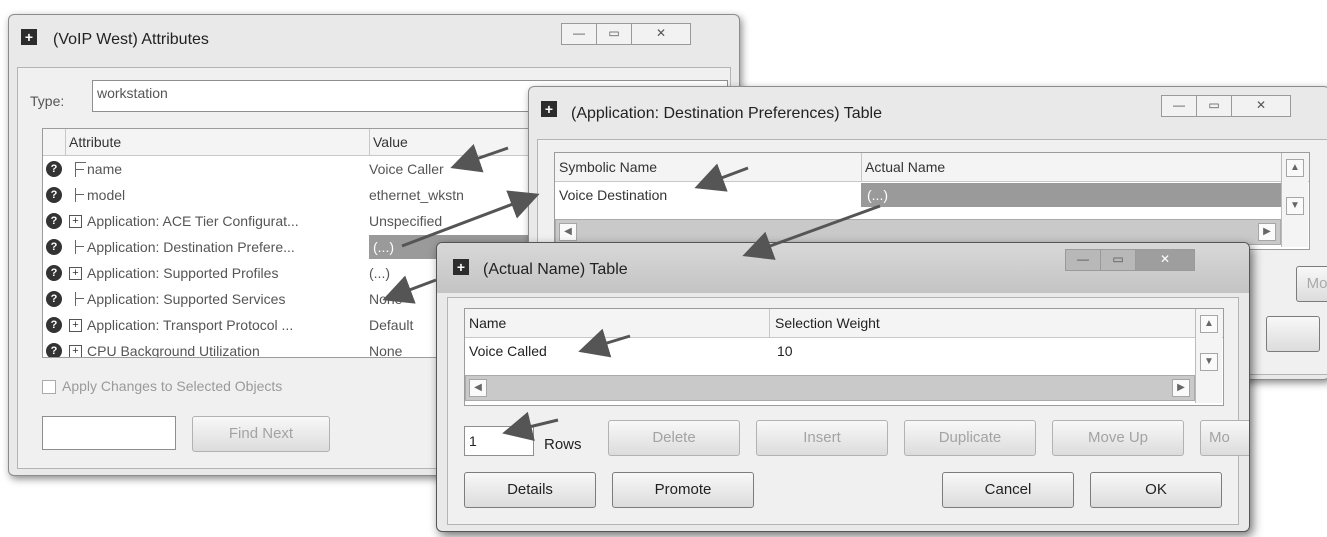 This screenshot has width=1327, height=537. What do you see at coordinates (261, 434) in the screenshot?
I see `find-next-button: Find Next` at bounding box center [261, 434].